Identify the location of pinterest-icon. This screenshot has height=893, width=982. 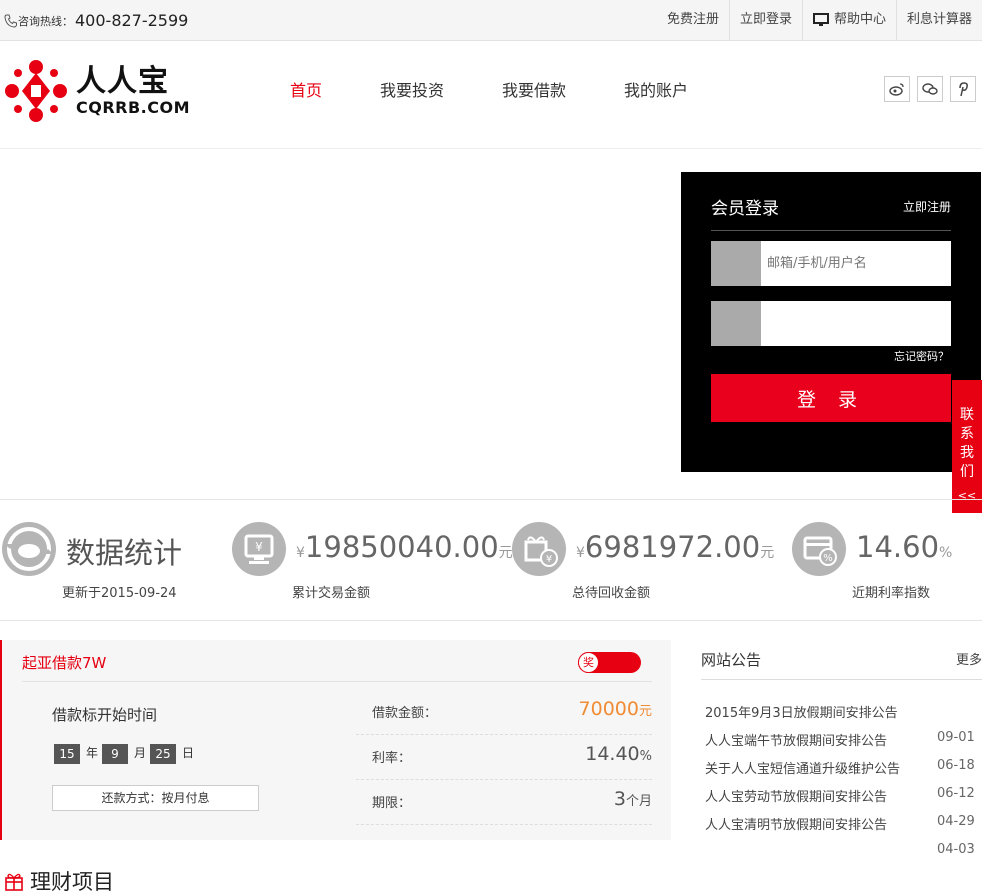
(963, 89).